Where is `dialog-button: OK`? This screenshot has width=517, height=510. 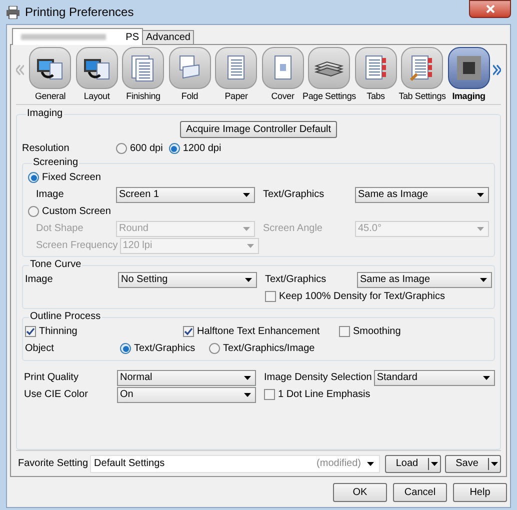
dialog-button: OK is located at coordinates (360, 492).